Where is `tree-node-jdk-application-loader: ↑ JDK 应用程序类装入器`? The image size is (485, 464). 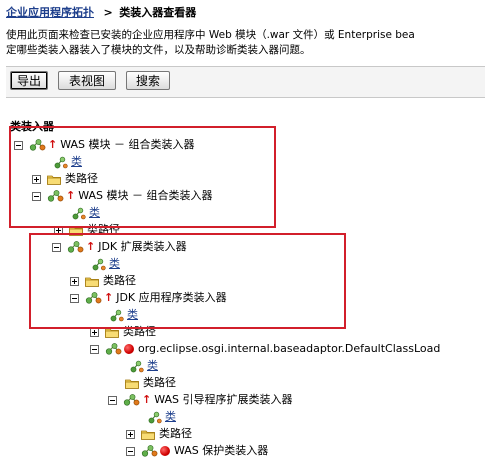
tree-node-jdk-application-loader: ↑ JDK 应用程序类装入器 is located at coordinates (148, 298).